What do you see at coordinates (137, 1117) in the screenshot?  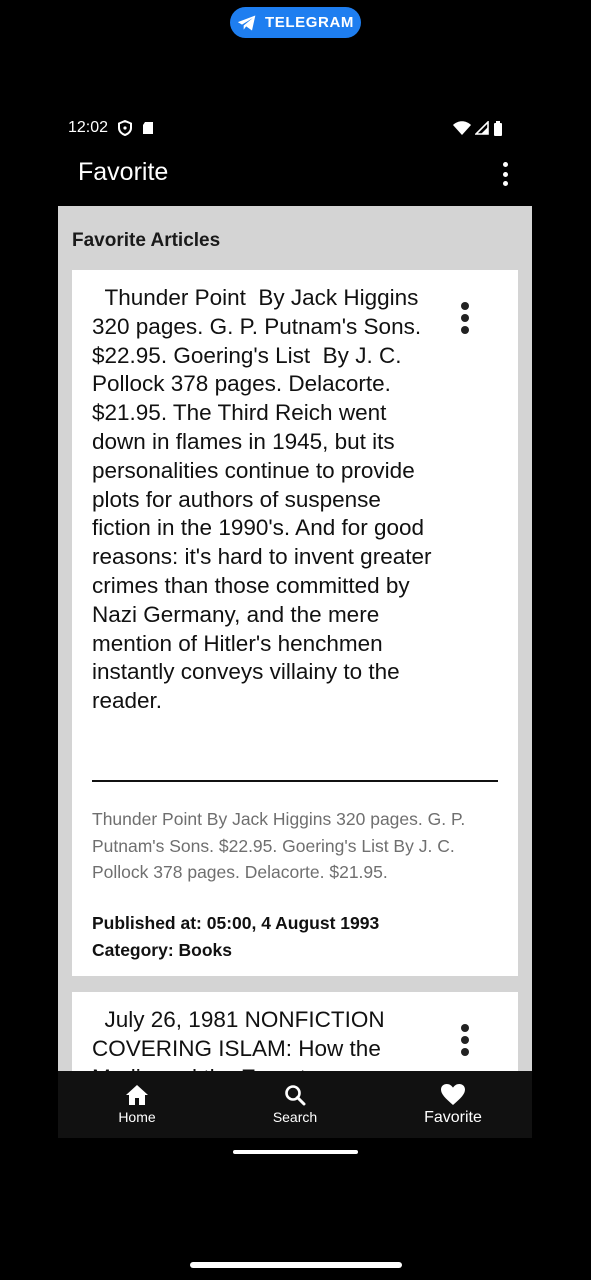 I see `nav-label-home: Home` at bounding box center [137, 1117].